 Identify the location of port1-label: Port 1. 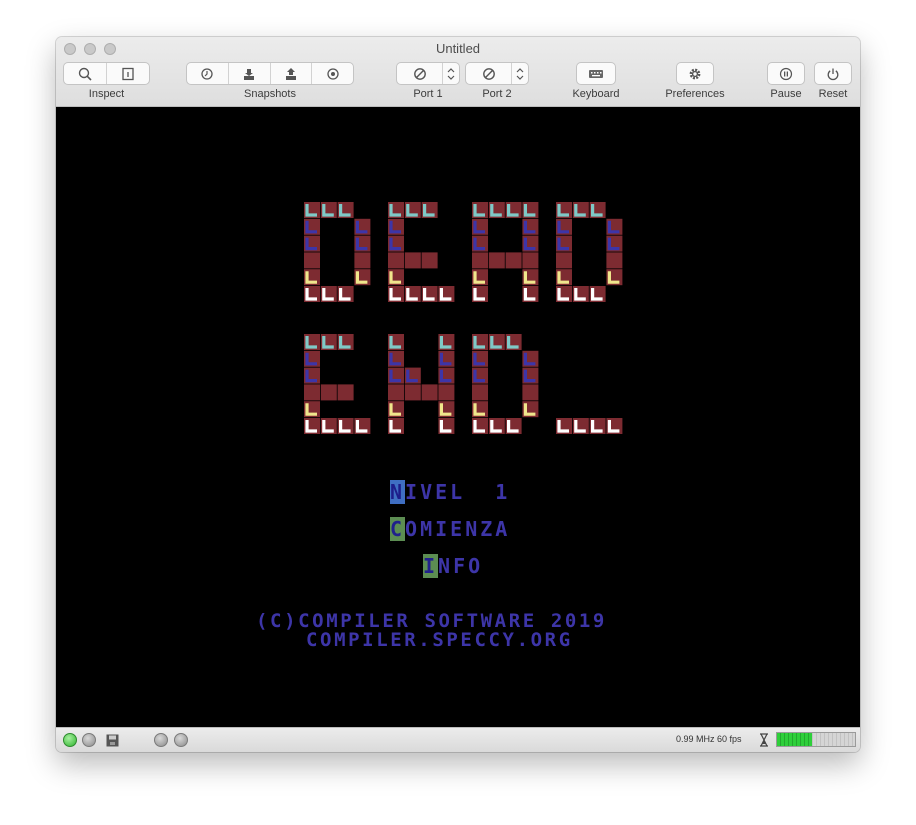
(428, 94).